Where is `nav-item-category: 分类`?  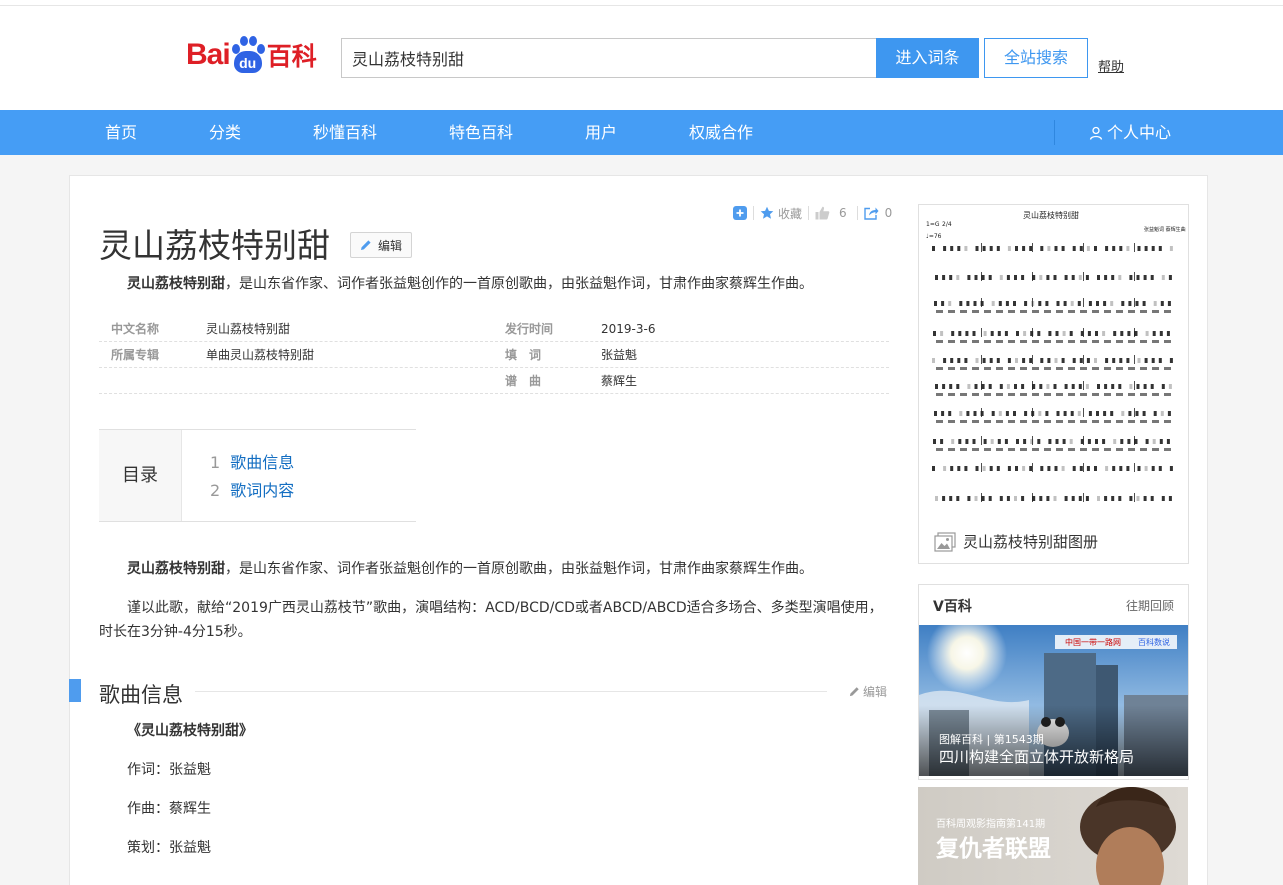 nav-item-category: 分类 is located at coordinates (225, 132).